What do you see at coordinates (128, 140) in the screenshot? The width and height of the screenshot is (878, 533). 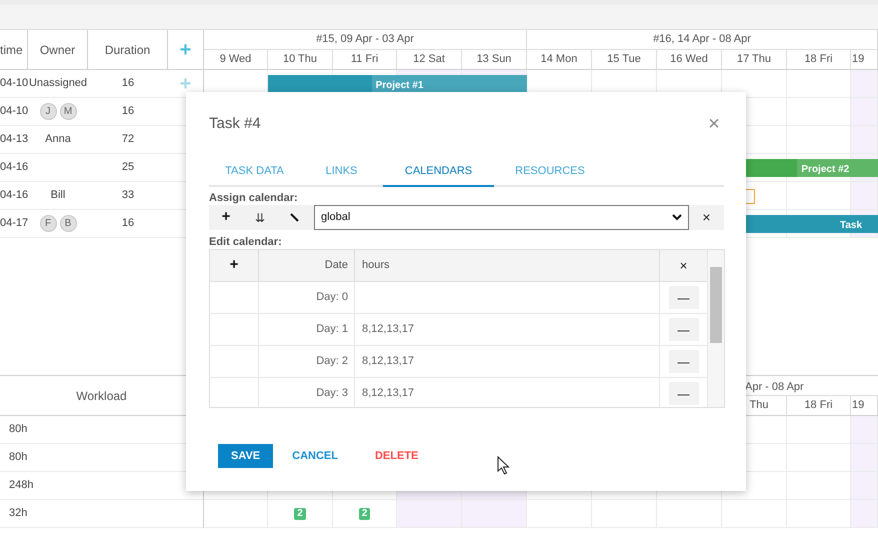 I see `table-cell-text: 72` at bounding box center [128, 140].